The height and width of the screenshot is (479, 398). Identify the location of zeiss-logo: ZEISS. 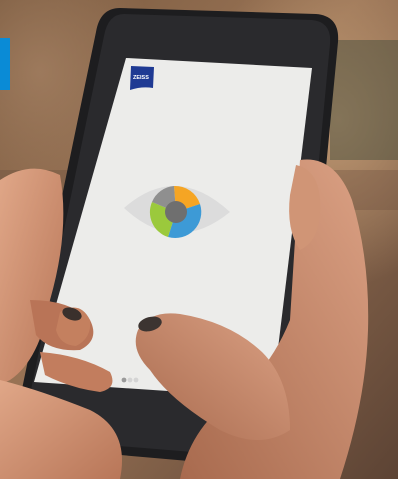
(142, 78).